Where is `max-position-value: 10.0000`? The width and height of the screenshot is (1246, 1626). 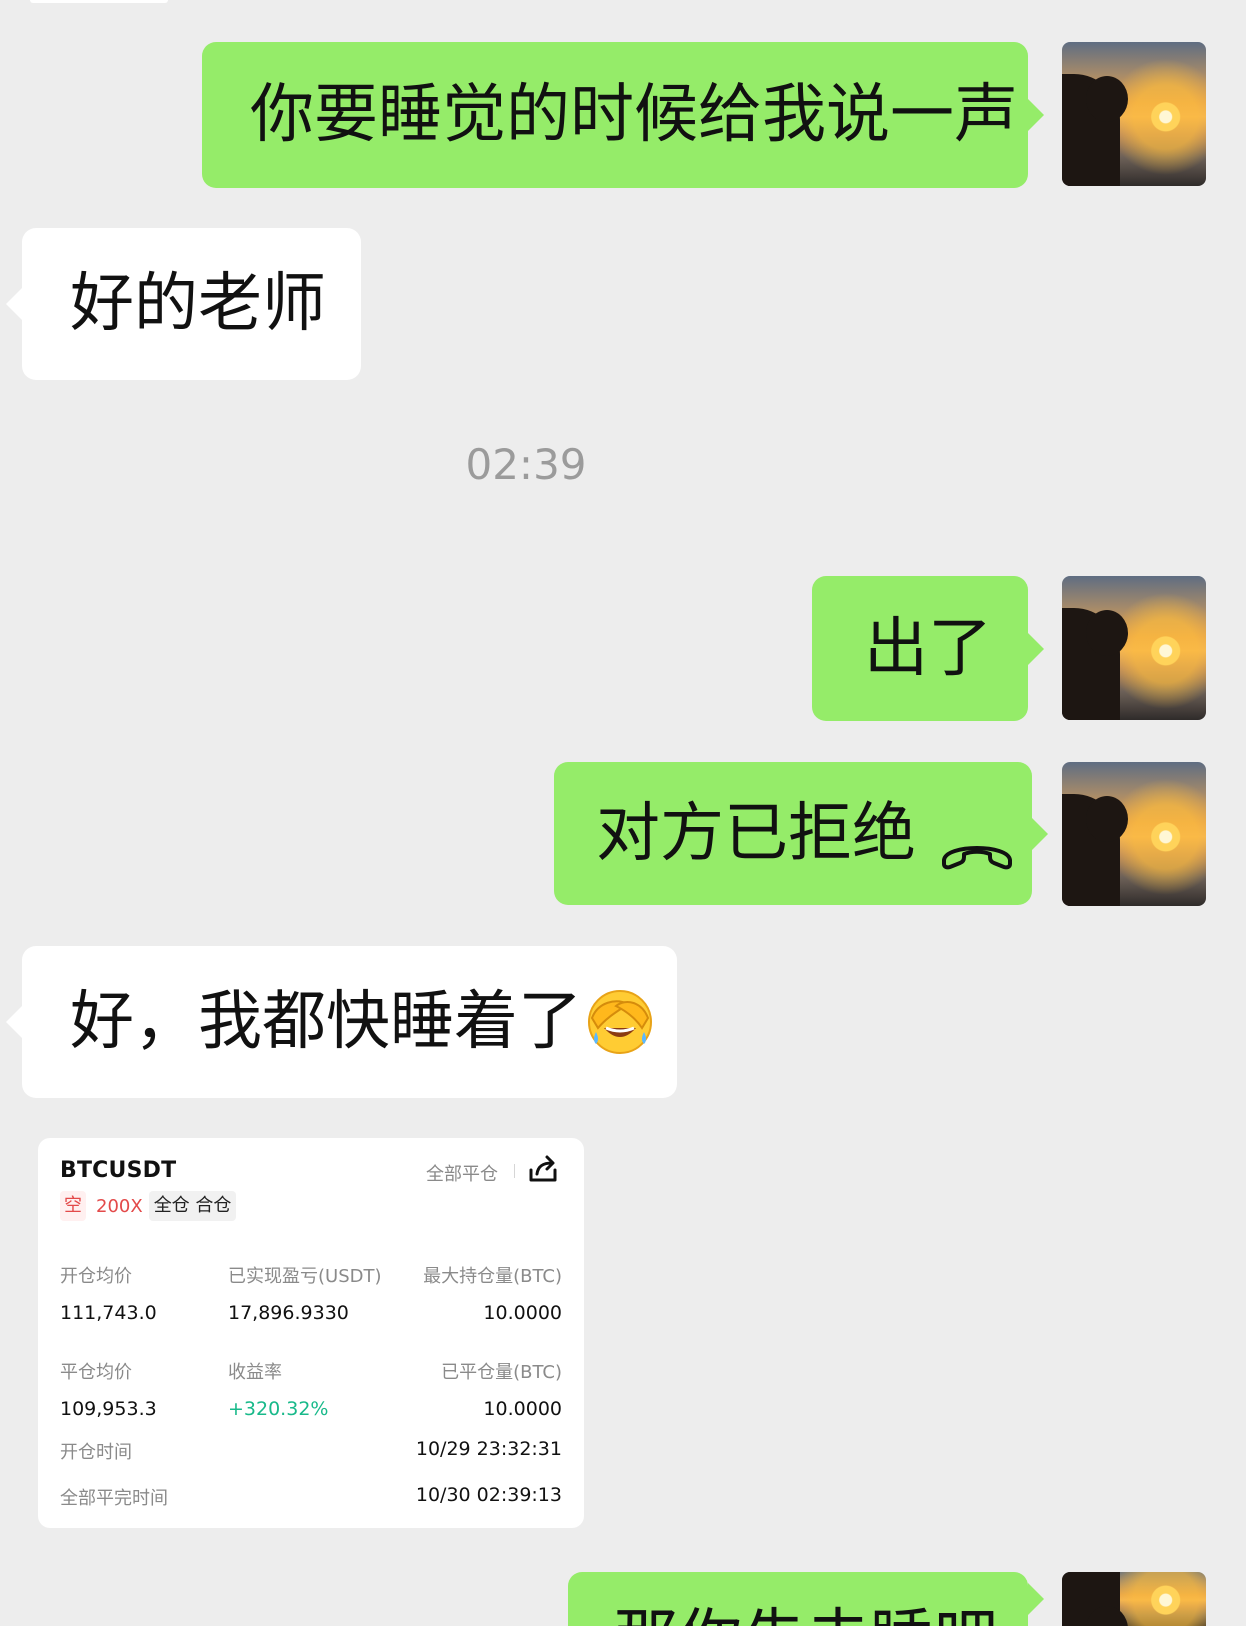 max-position-value: 10.0000 is located at coordinates (522, 1313).